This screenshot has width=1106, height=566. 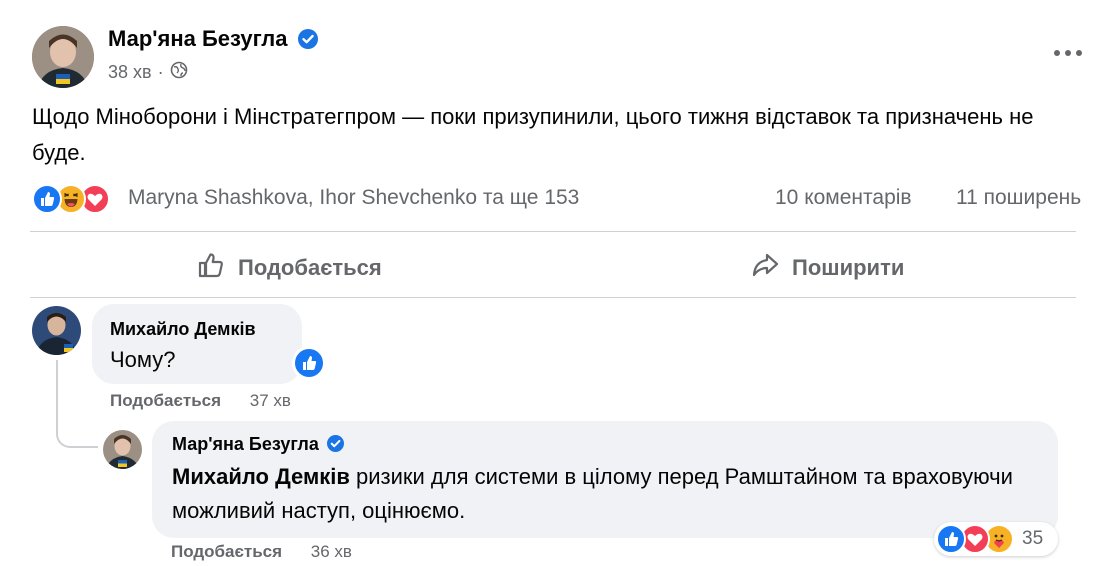 I want to click on reply-mention: Михайло Демків, so click(x=261, y=476).